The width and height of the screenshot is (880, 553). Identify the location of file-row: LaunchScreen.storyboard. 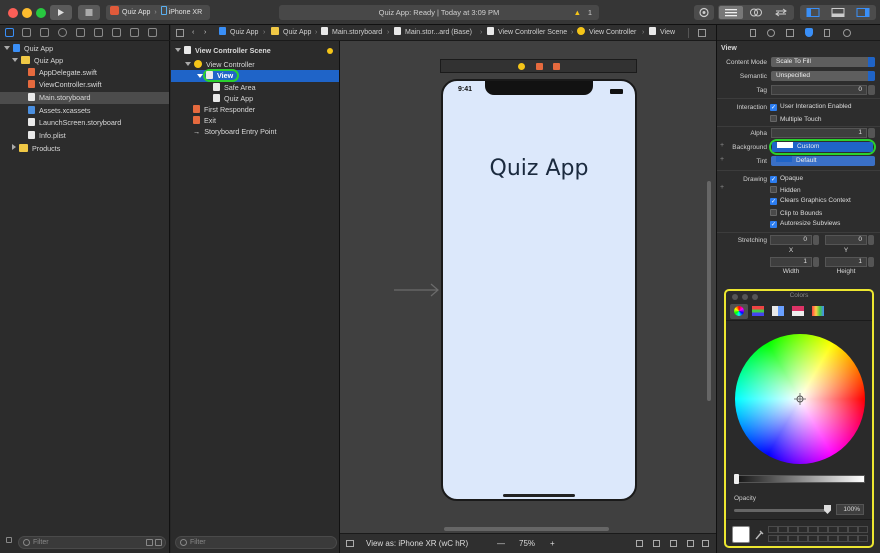
(74, 123).